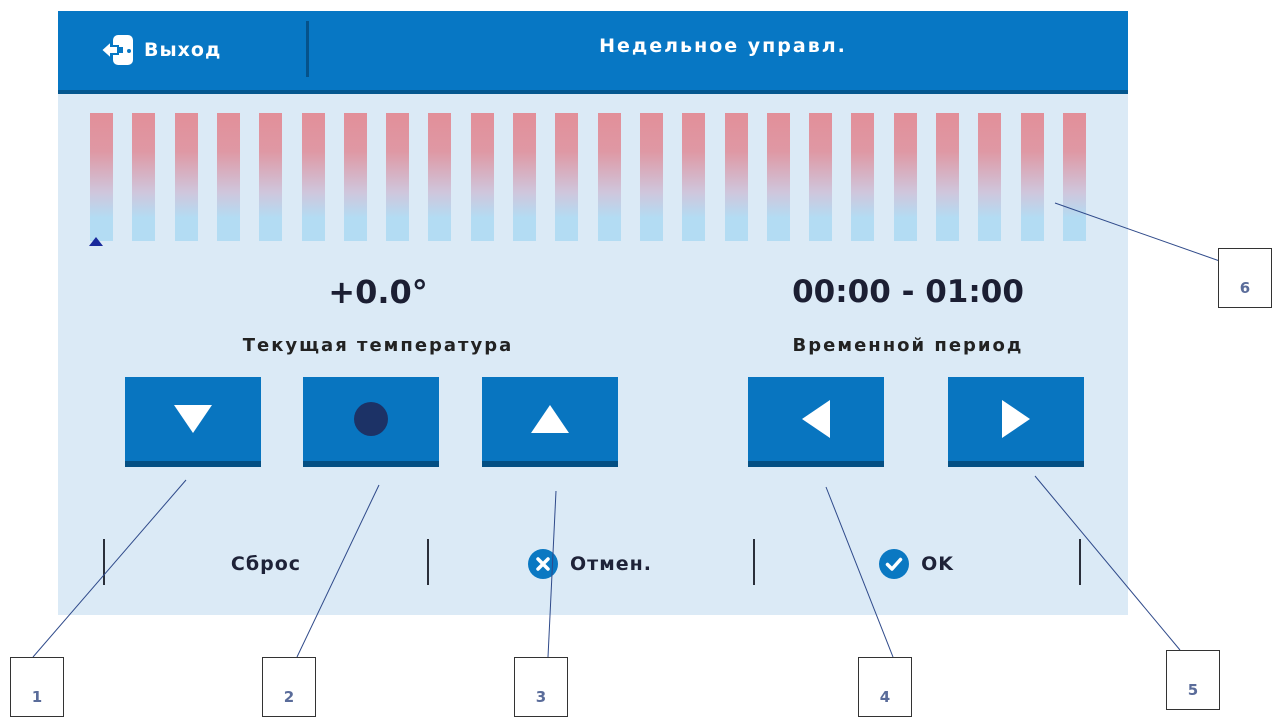 The image size is (1286, 720). What do you see at coordinates (183, 50) in the screenshot?
I see `exit-label: Выход` at bounding box center [183, 50].